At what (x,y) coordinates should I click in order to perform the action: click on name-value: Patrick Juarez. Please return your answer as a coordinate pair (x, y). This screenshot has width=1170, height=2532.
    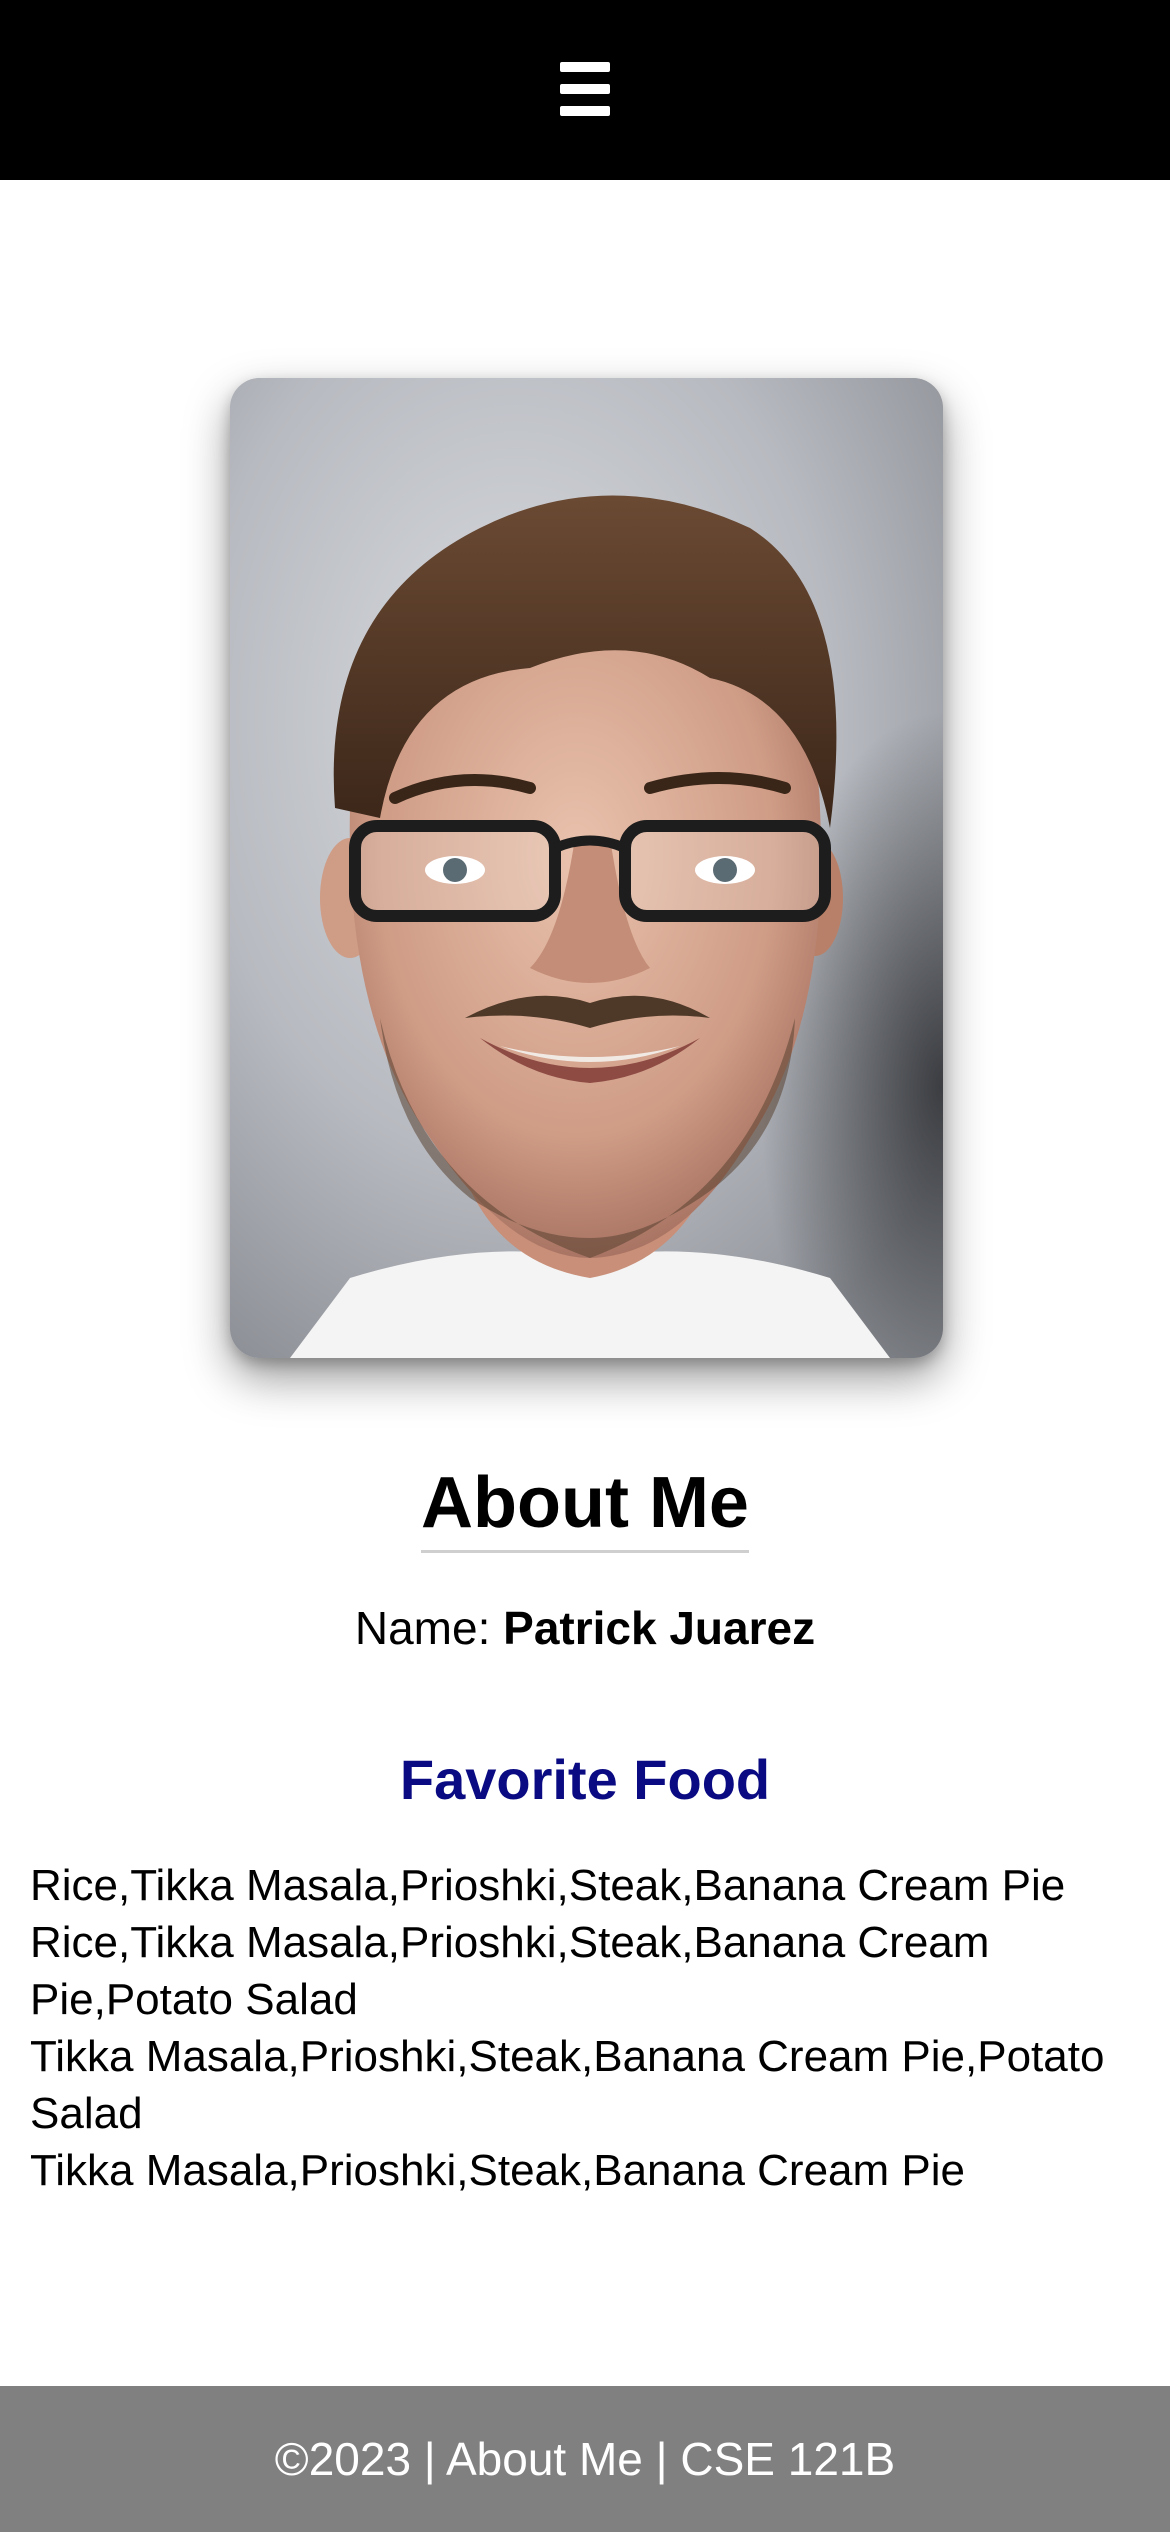
    Looking at the image, I should click on (659, 1628).